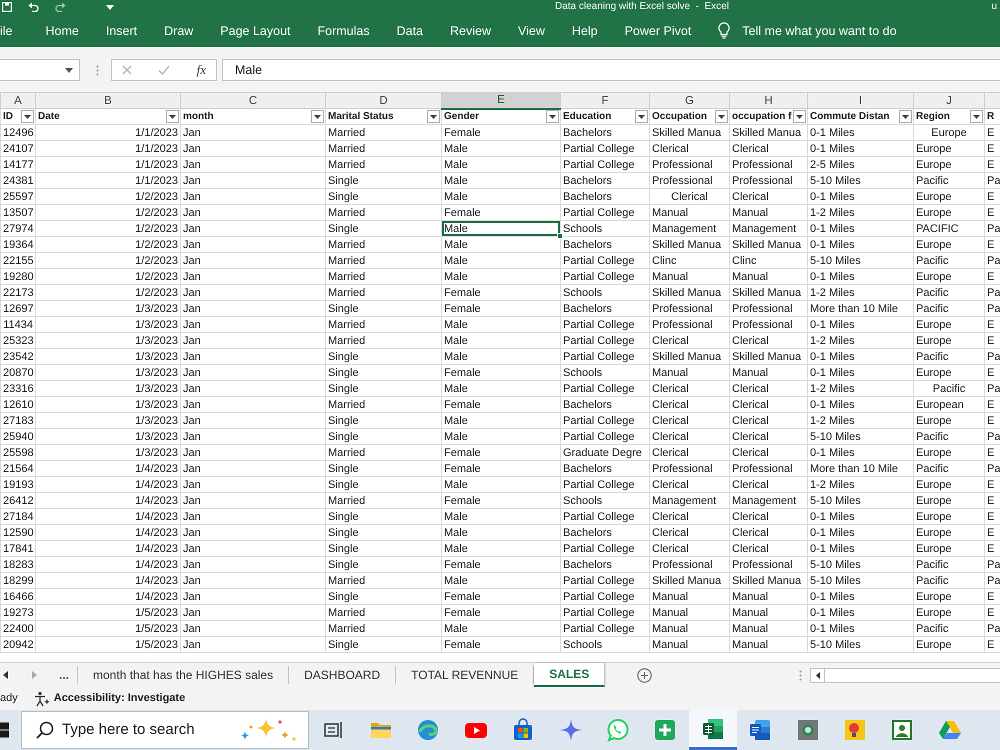 This screenshot has height=750, width=1000. Describe the element at coordinates (147, 730) in the screenshot. I see `search-input: Type here to search` at that location.